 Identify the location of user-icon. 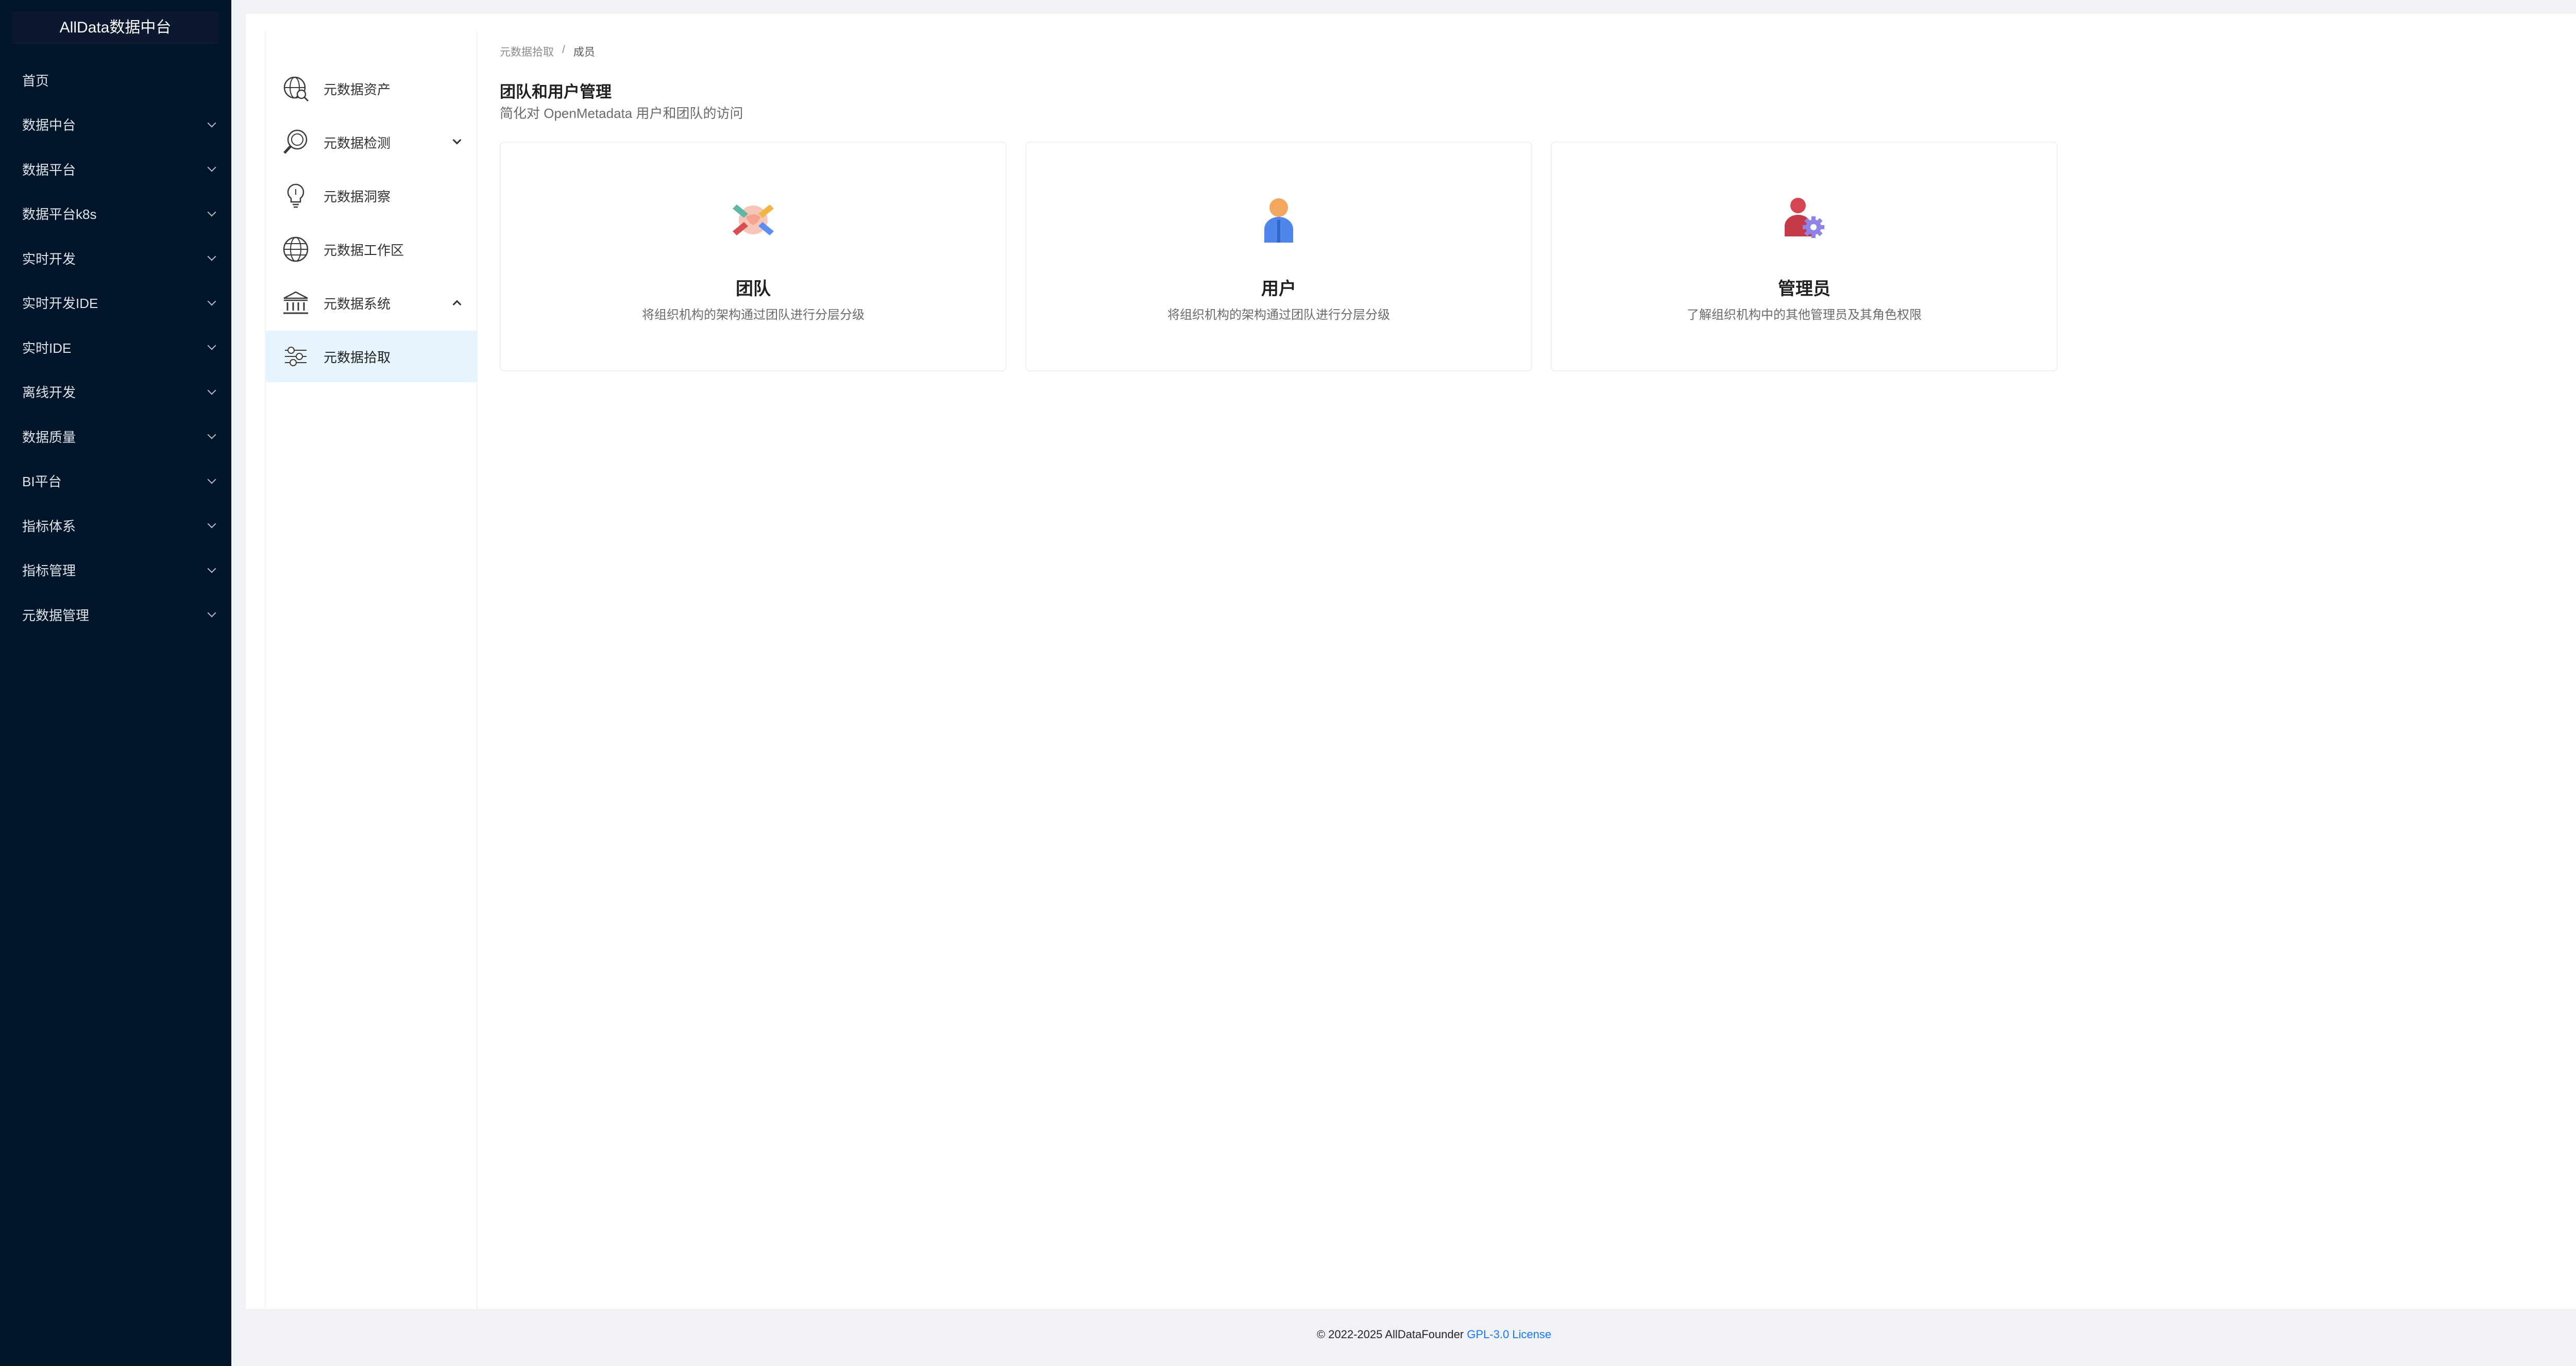
(1278, 219).